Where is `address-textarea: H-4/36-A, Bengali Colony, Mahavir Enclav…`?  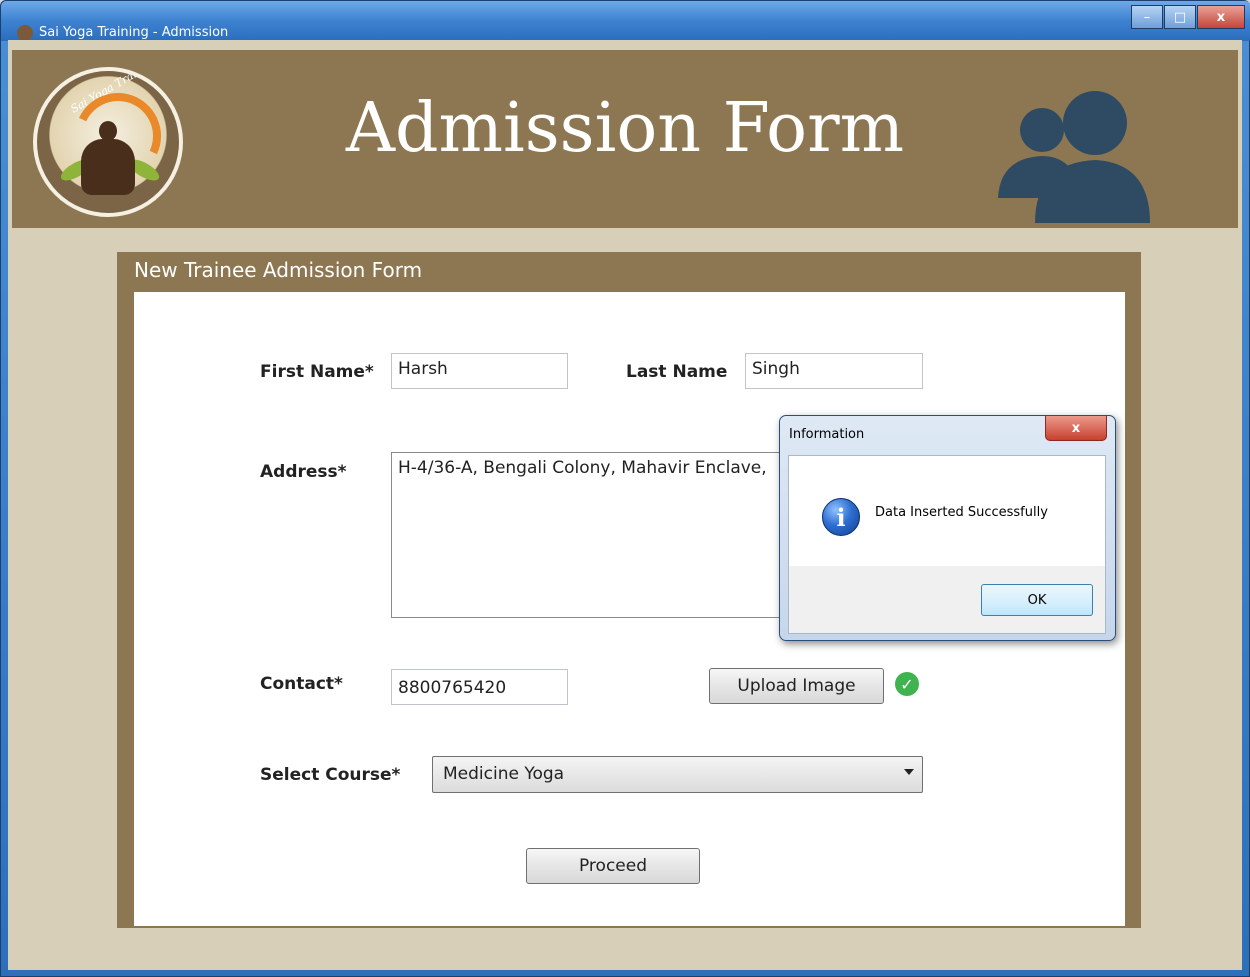 address-textarea: H-4/36-A, Bengali Colony, Mahavir Enclav… is located at coordinates (586, 535).